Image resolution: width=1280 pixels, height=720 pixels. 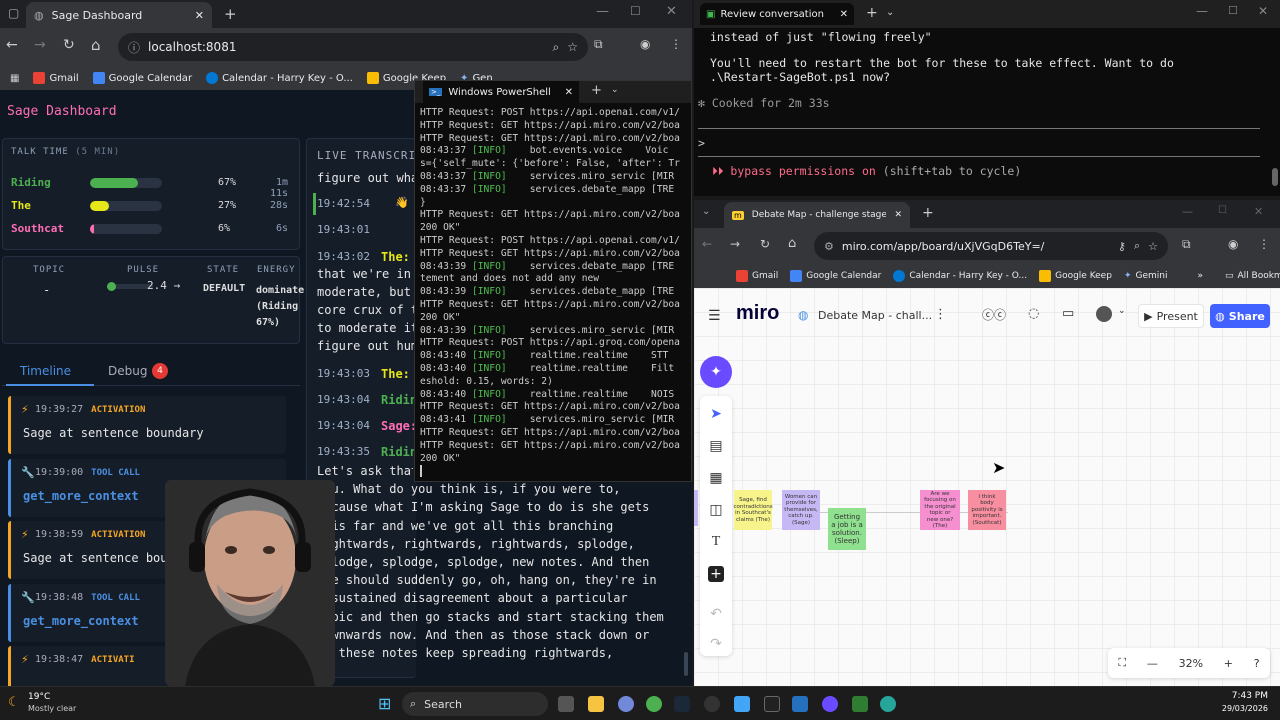 I want to click on tab-search-icon: ⌄, so click(x=706, y=211).